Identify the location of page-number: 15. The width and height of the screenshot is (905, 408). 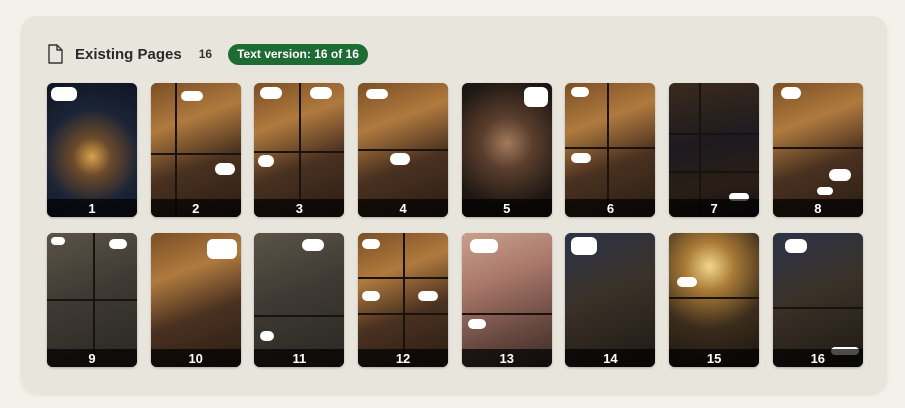
(714, 358).